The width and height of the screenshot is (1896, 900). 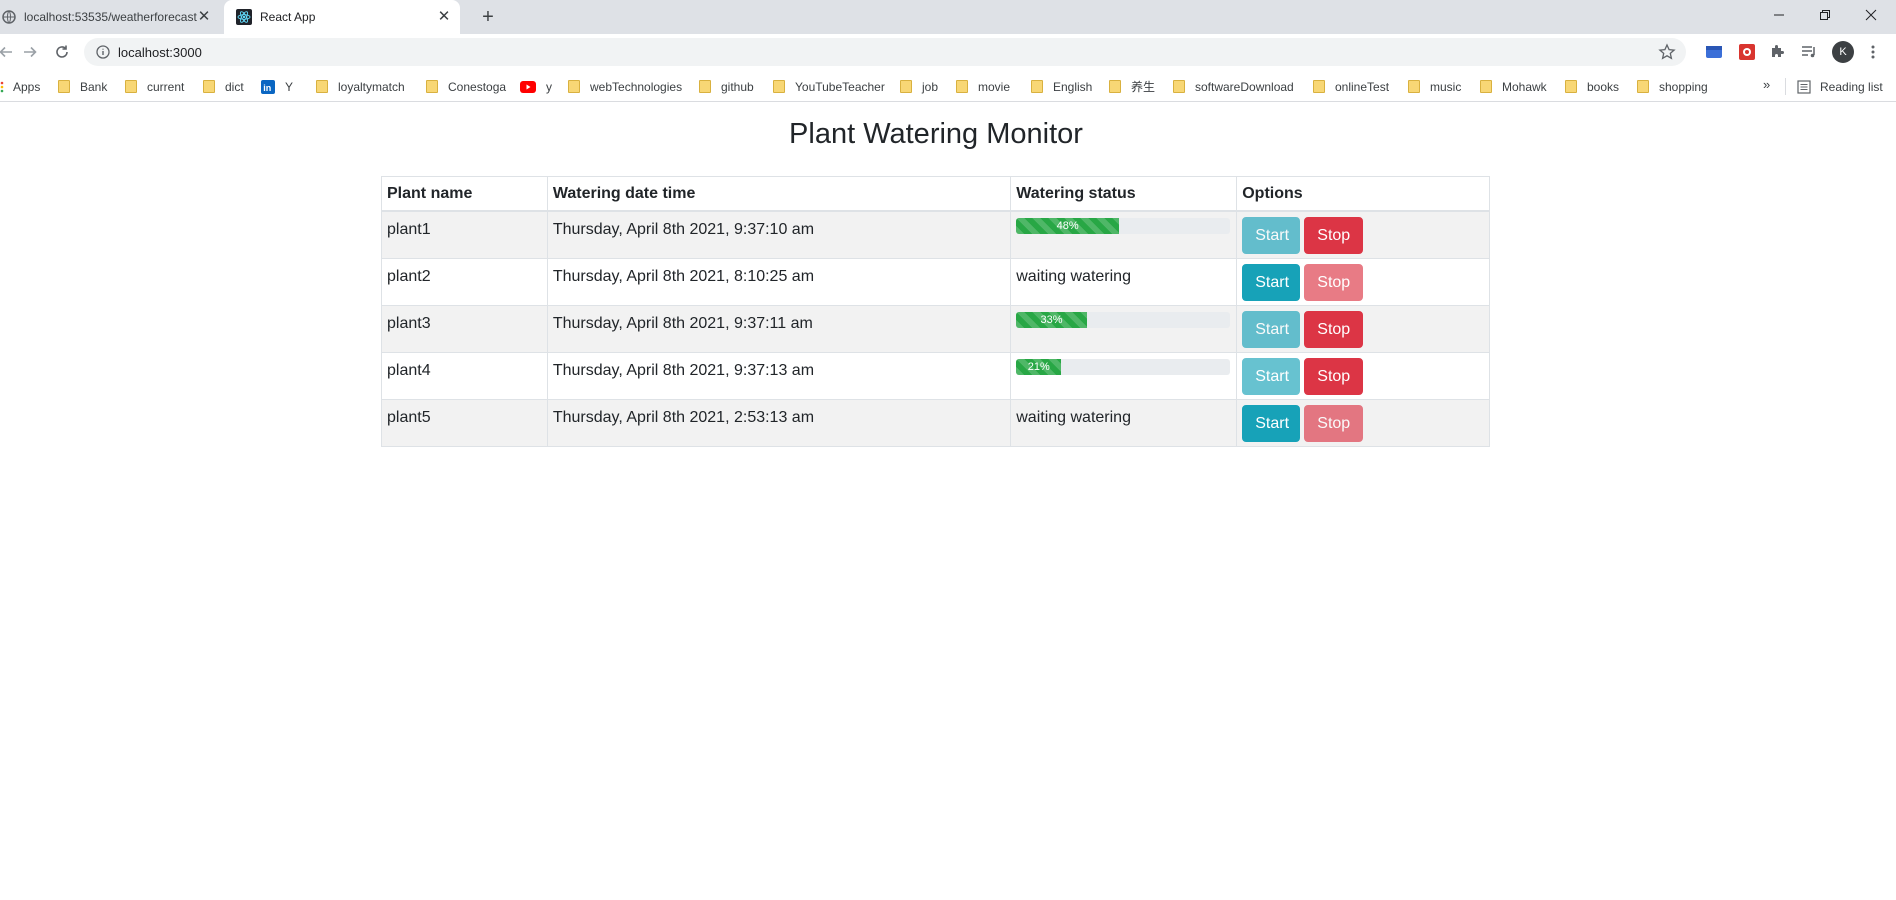 What do you see at coordinates (528, 86) in the screenshot?
I see `youtube-icon` at bounding box center [528, 86].